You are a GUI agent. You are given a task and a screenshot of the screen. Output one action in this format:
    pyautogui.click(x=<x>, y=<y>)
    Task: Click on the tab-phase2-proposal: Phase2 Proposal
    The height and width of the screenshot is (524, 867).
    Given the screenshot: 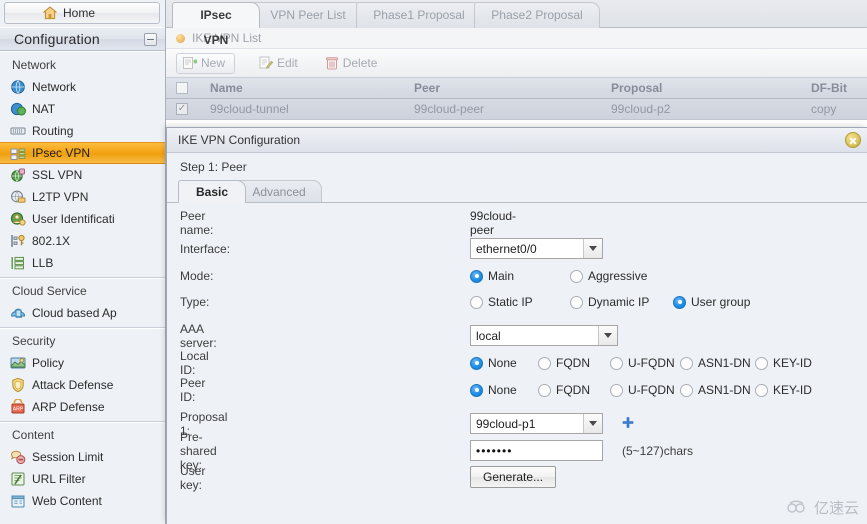 What is the action you would take?
    pyautogui.click(x=537, y=15)
    